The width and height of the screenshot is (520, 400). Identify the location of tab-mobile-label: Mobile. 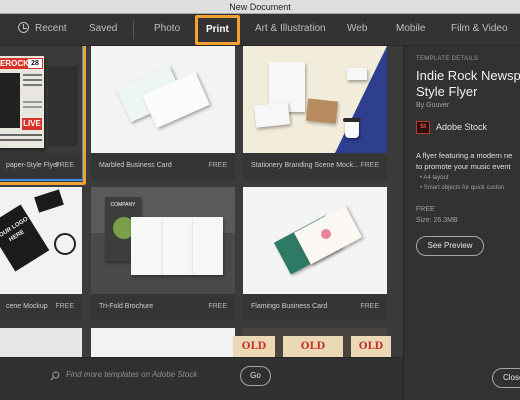
(411, 28).